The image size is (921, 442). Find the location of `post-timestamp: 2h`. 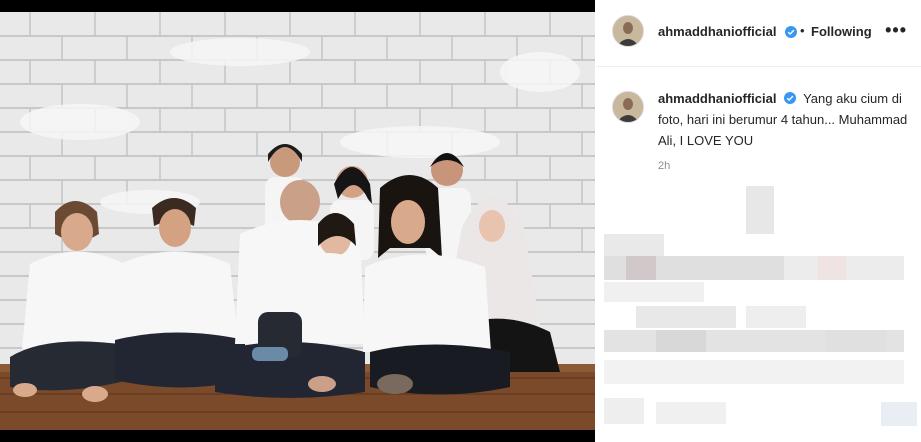

post-timestamp: 2h is located at coordinates (664, 166).